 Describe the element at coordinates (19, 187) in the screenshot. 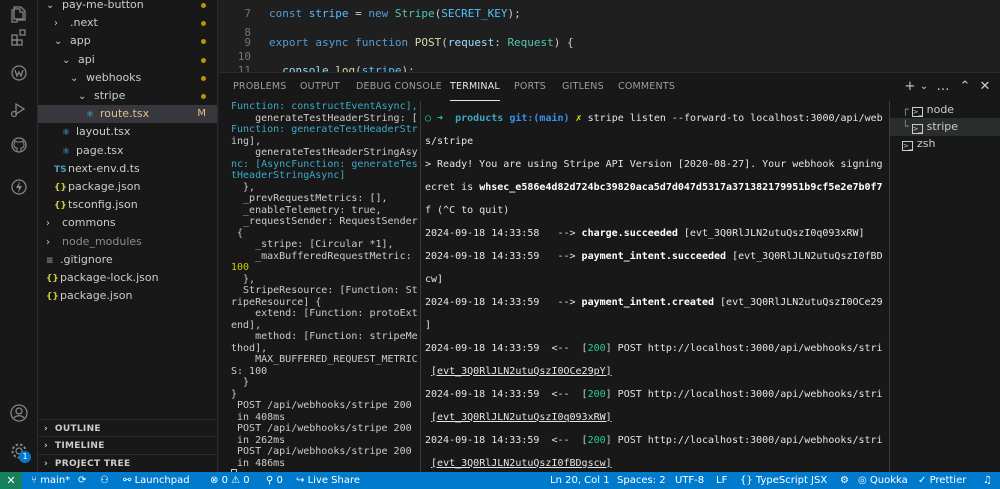

I see `lightning-icon` at that location.